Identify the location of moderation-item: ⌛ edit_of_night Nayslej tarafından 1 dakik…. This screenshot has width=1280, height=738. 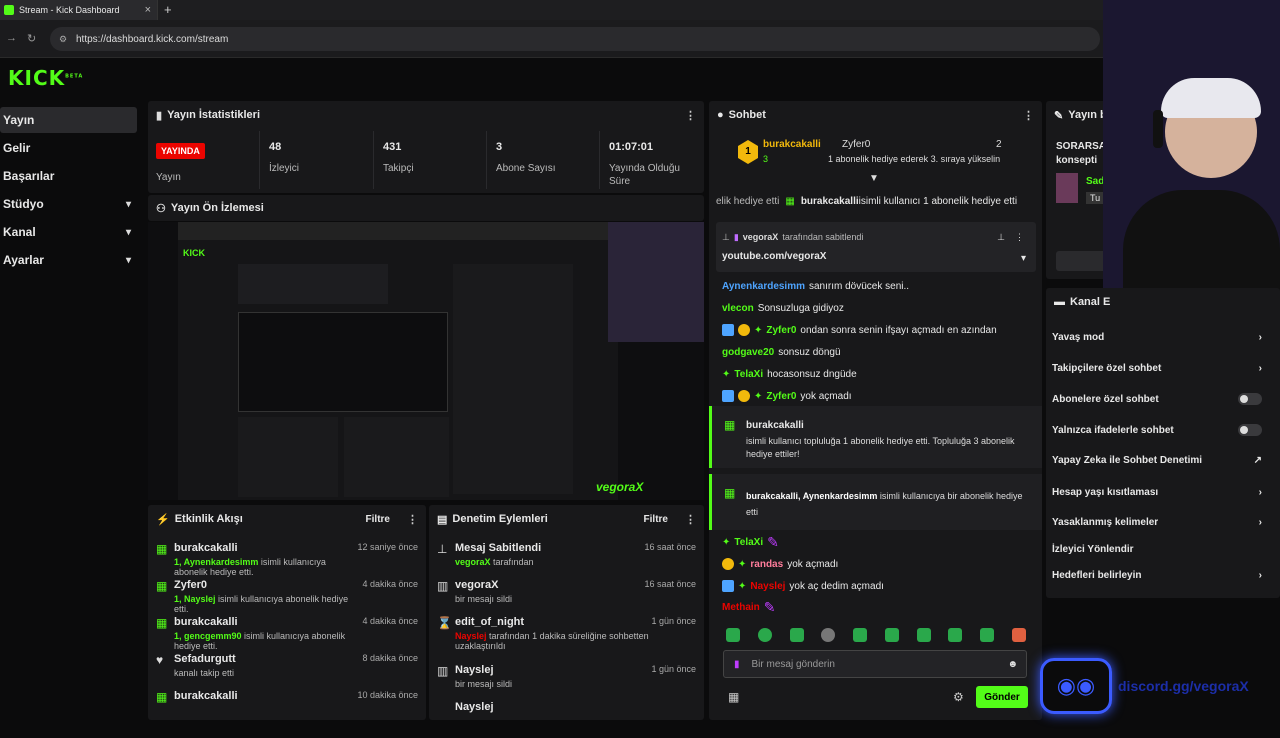
(566, 640).